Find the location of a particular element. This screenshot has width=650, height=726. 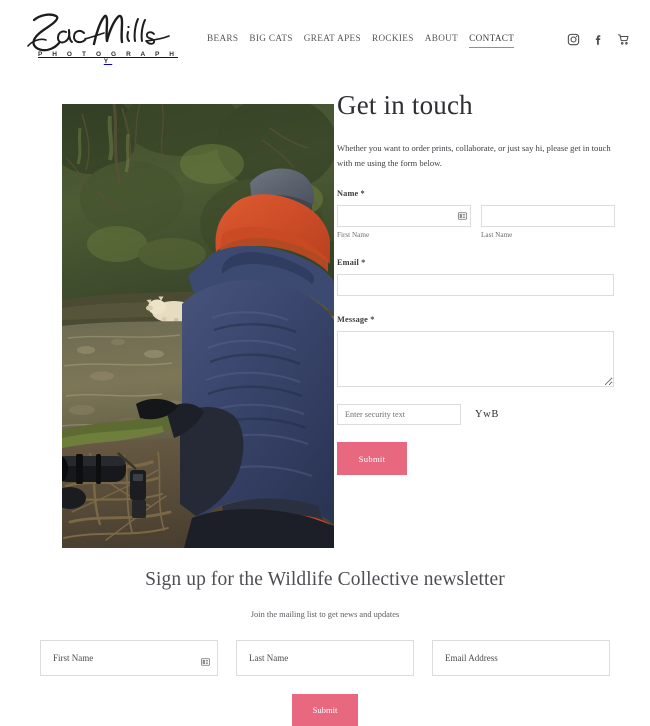

first-name-input is located at coordinates (404, 216).